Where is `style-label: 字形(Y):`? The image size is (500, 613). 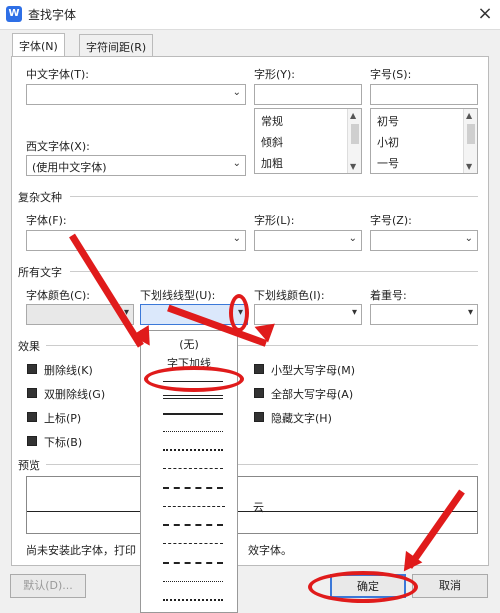 style-label: 字形(Y): is located at coordinates (275, 74).